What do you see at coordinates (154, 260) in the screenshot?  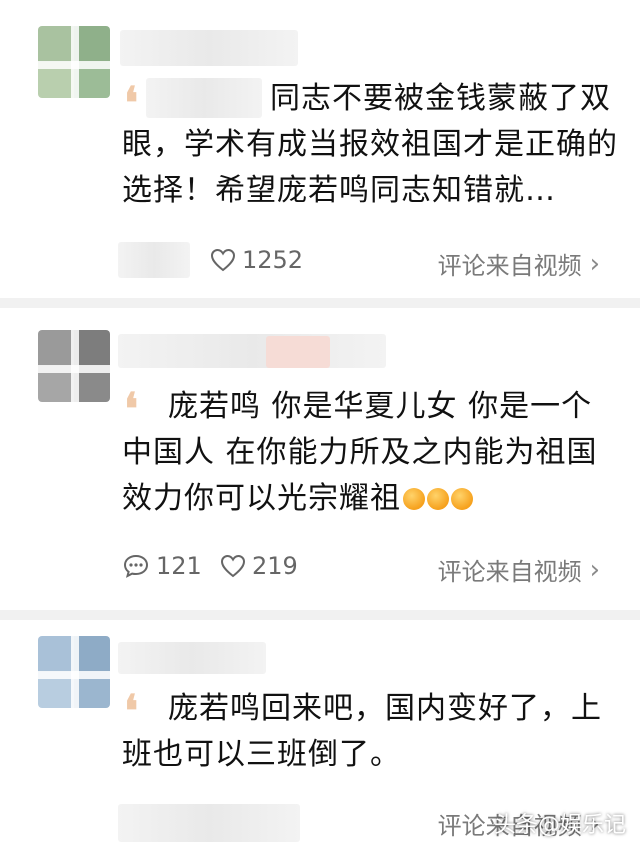 I see `reply-count-blurred` at bounding box center [154, 260].